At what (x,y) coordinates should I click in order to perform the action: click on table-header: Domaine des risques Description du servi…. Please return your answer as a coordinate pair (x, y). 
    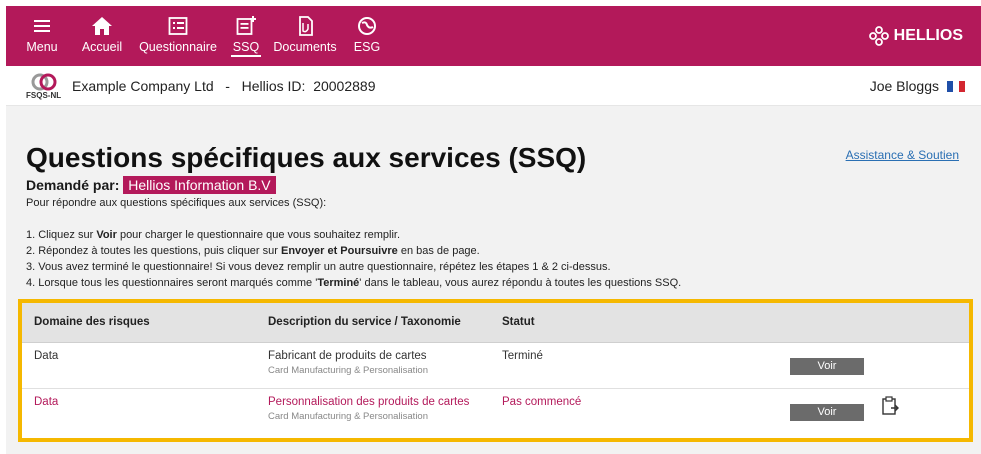
    Looking at the image, I should click on (495, 323).